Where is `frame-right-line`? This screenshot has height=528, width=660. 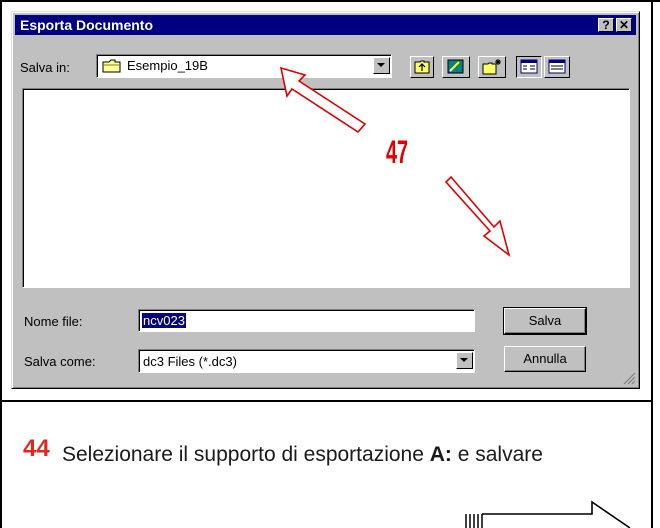 frame-right-line is located at coordinates (652, 264).